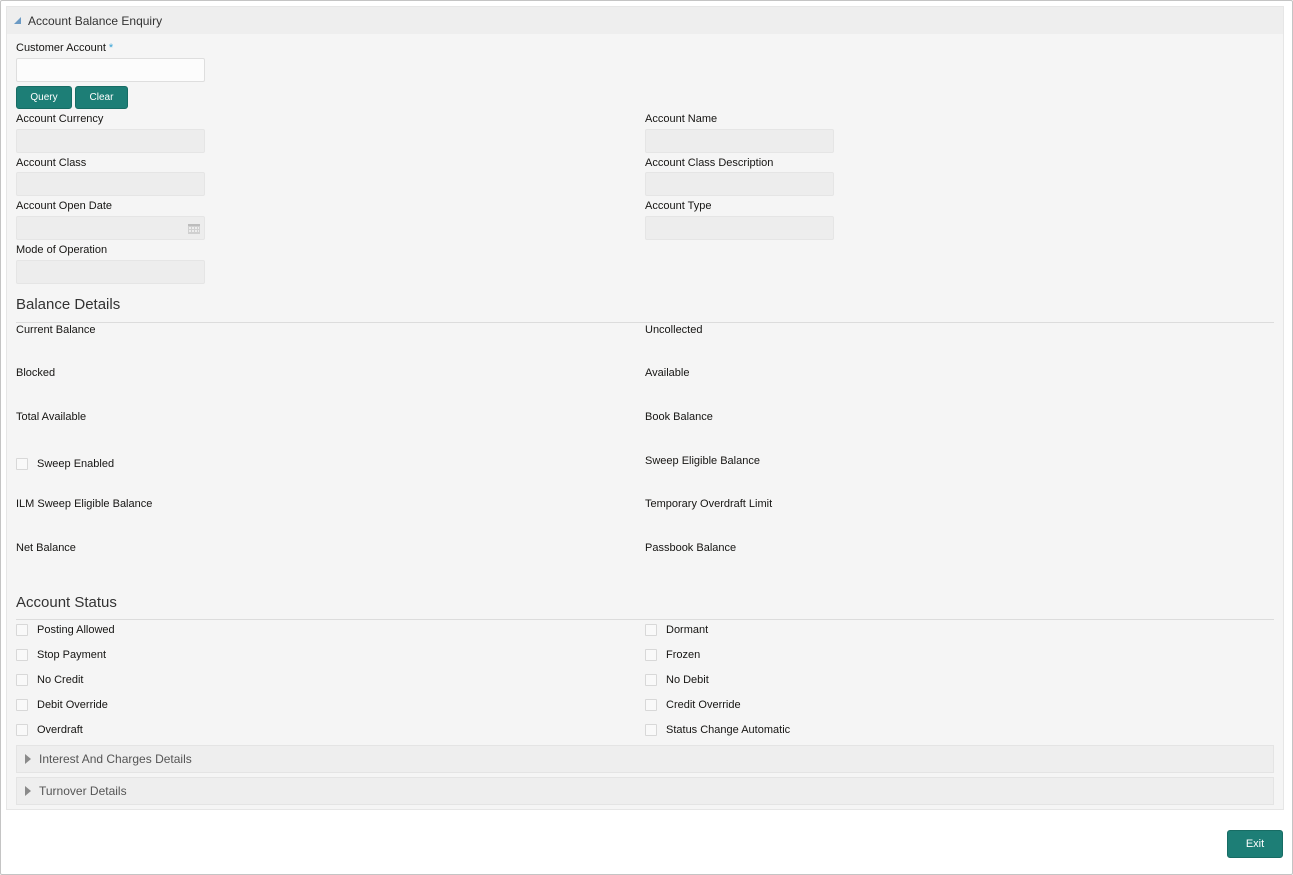 This screenshot has height=875, width=1293. What do you see at coordinates (687, 680) in the screenshot?
I see `no-debit-label: No Debit` at bounding box center [687, 680].